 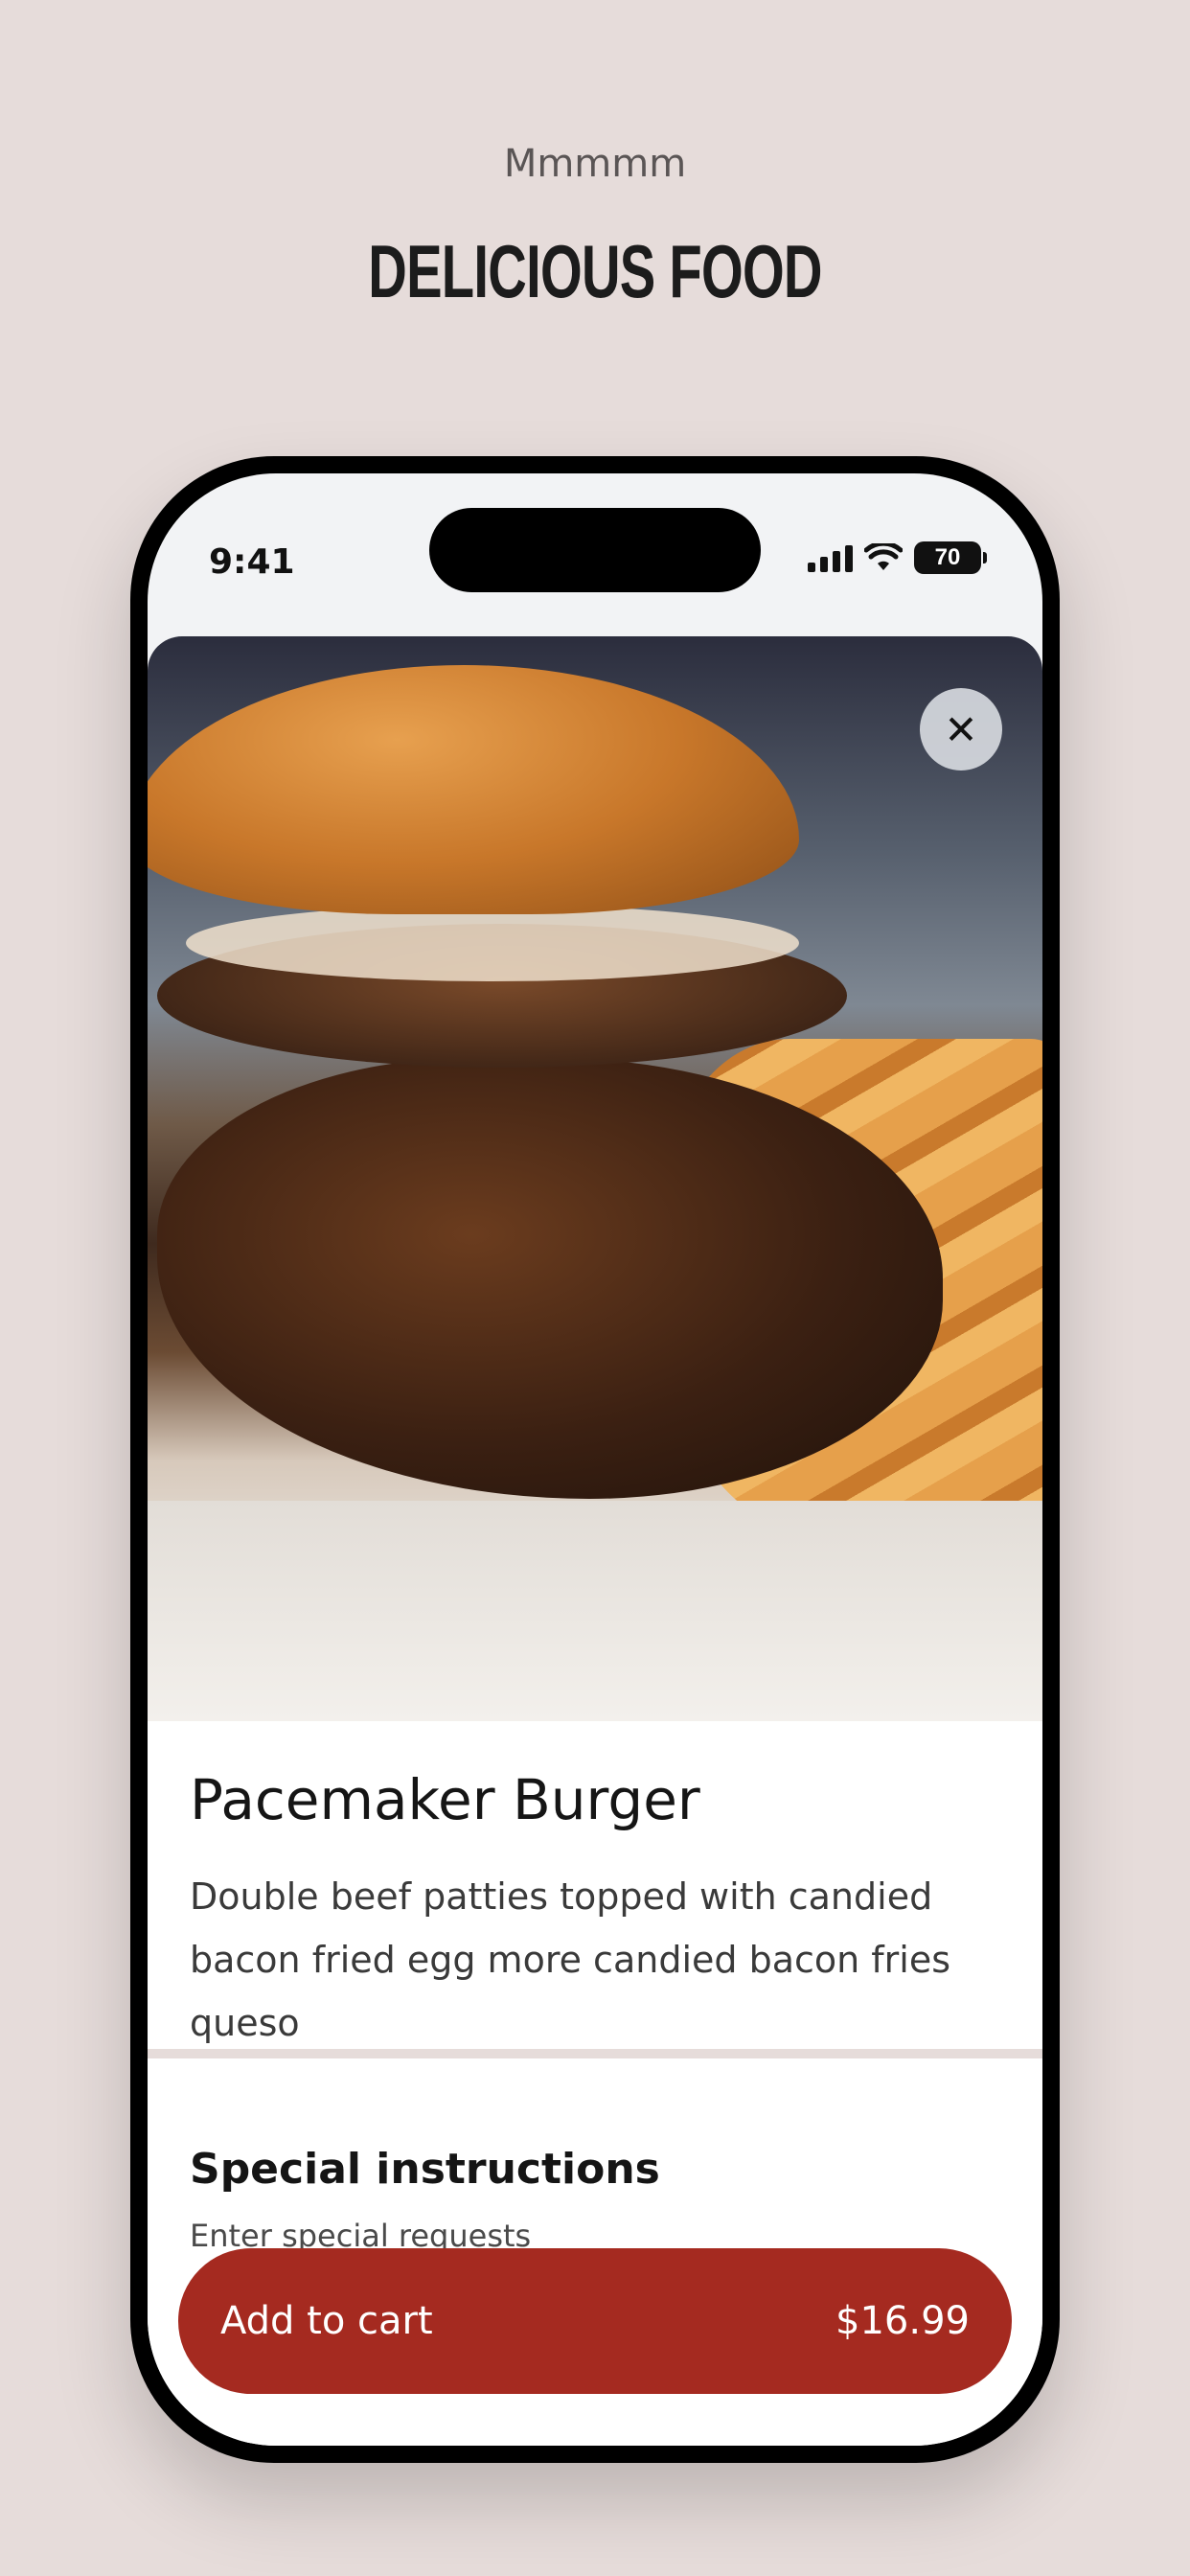 What do you see at coordinates (595, 271) in the screenshot?
I see `headline: DELICIOUS FOOD` at bounding box center [595, 271].